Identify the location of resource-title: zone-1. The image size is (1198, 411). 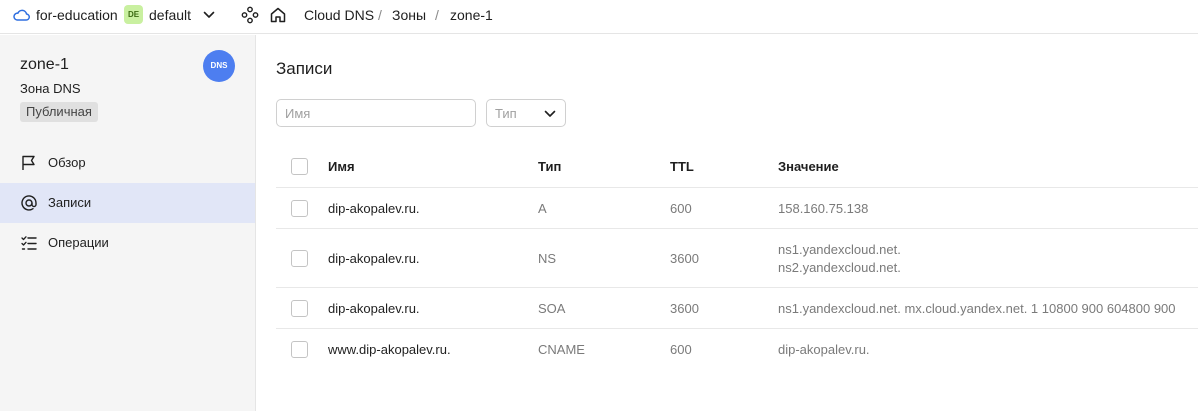
(44, 64).